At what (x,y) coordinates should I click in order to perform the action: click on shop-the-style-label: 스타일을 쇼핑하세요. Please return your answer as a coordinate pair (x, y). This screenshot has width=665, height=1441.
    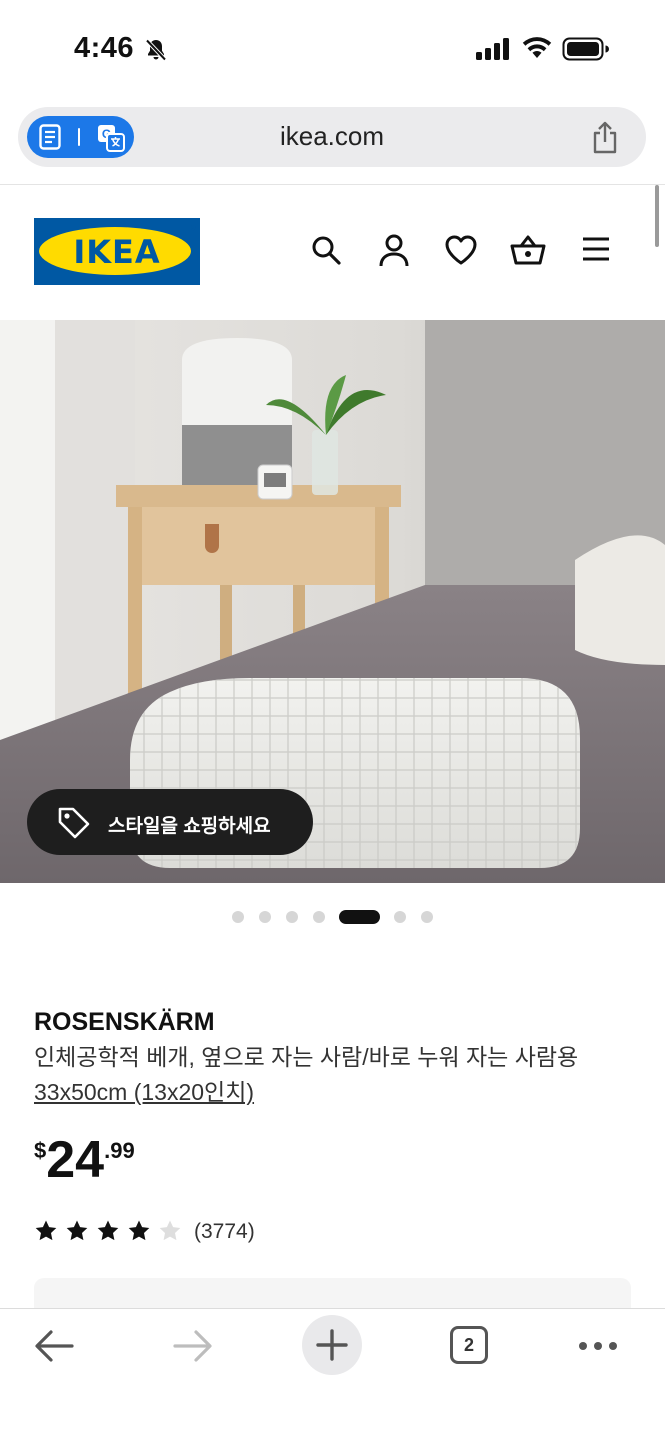
    Looking at the image, I should click on (189, 826).